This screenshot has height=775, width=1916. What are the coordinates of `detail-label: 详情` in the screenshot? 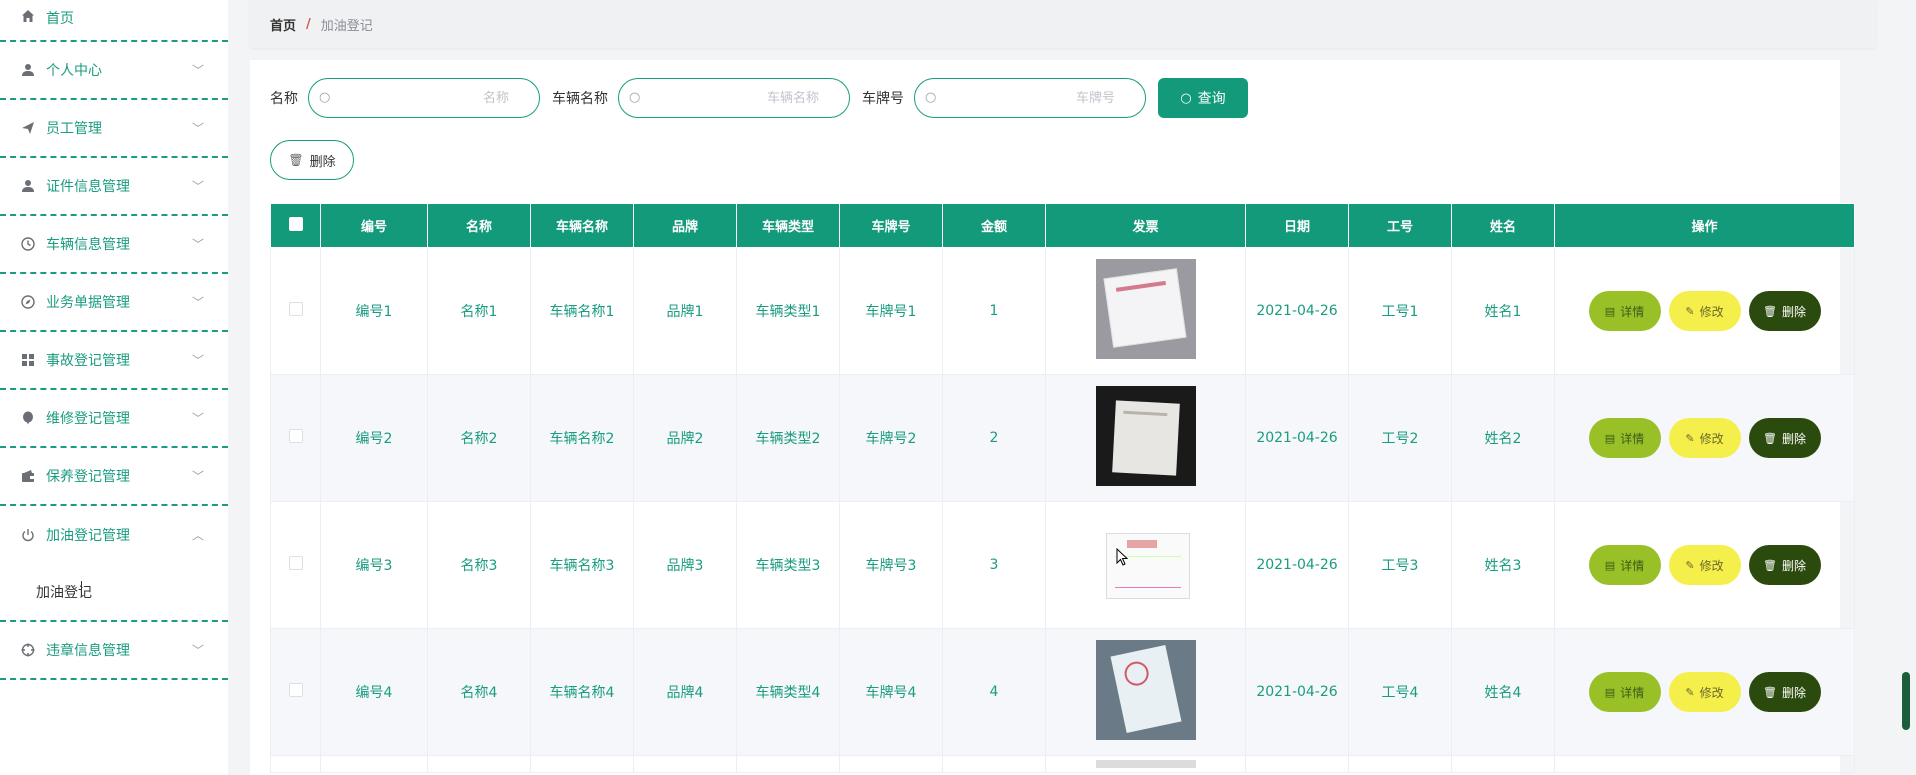 It's located at (1632, 692).